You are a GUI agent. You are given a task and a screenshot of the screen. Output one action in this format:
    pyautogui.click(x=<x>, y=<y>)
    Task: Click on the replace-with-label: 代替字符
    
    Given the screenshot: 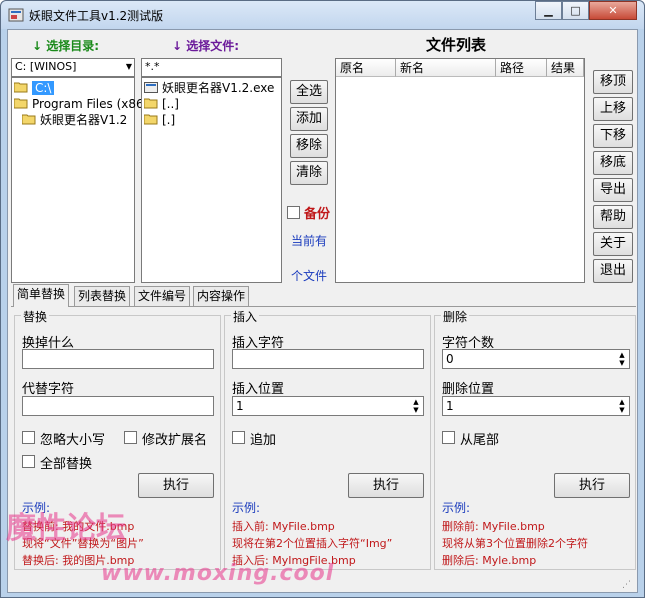 What is the action you would take?
    pyautogui.click(x=48, y=389)
    